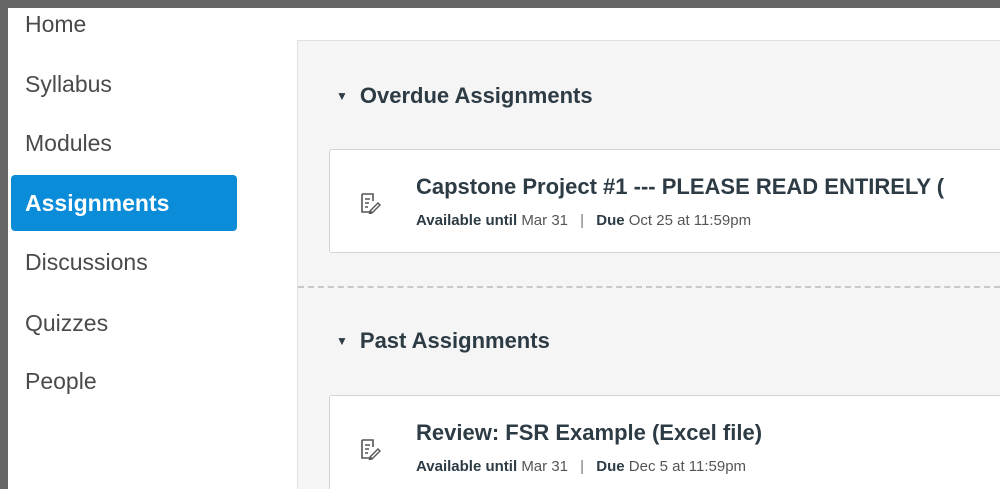 The width and height of the screenshot is (1000, 489). Describe the element at coordinates (690, 220) in the screenshot. I see `due-date: Oct 25 at 11:59pm` at that location.